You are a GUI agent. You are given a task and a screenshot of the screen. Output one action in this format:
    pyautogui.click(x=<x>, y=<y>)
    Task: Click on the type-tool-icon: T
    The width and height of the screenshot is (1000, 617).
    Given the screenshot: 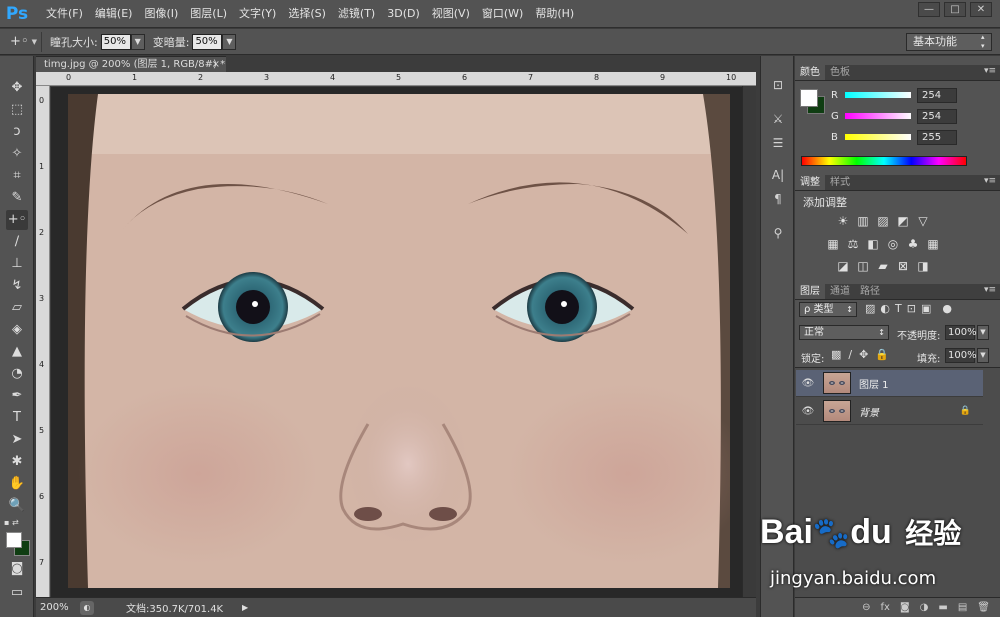 What is the action you would take?
    pyautogui.click(x=17, y=418)
    